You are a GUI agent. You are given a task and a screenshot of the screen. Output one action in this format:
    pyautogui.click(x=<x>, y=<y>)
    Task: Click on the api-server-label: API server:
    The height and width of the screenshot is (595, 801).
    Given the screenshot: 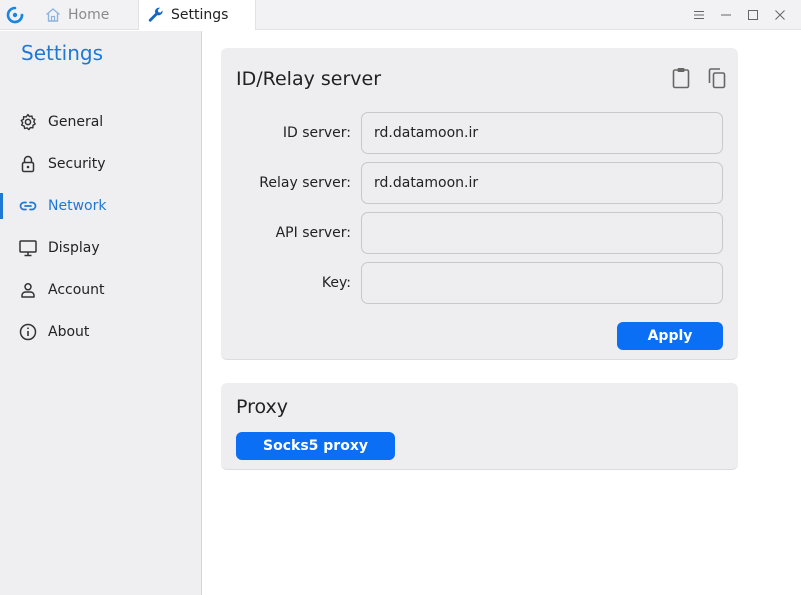 What is the action you would take?
    pyautogui.click(x=313, y=233)
    